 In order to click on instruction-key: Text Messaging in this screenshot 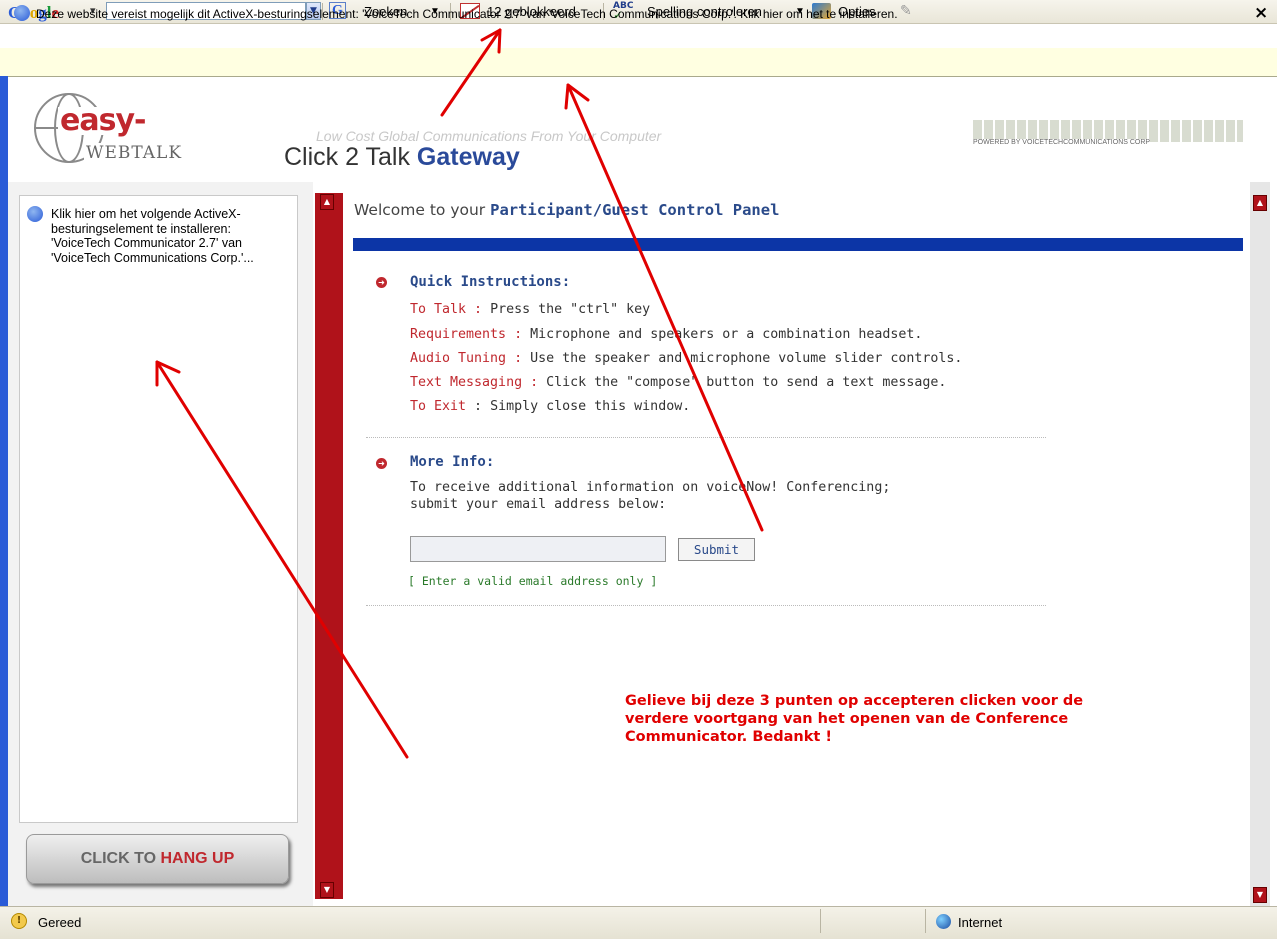, I will do `click(466, 382)`.